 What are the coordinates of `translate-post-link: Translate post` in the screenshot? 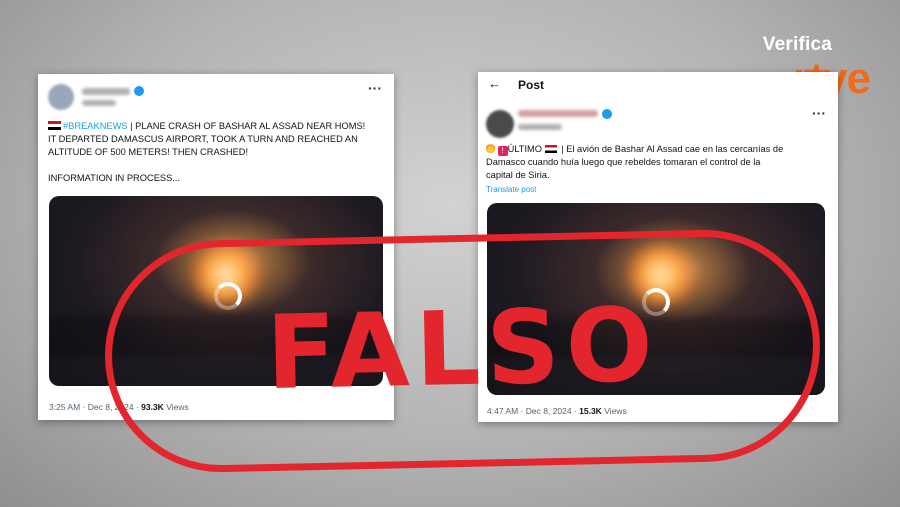 It's located at (511, 189).